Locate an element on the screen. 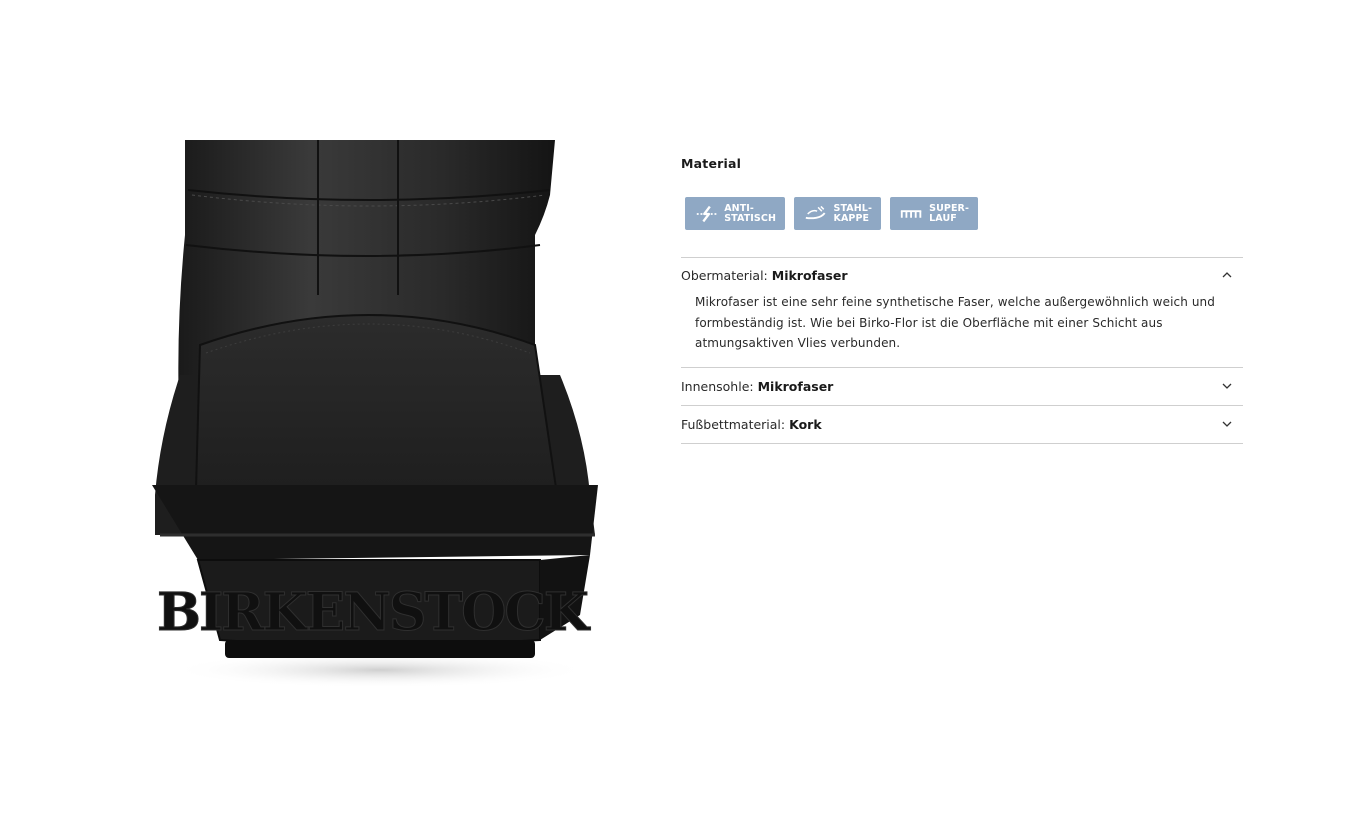 This screenshot has height=830, width=1350. accordion-header-upper-material: Obermaterial: Mikrofaser is located at coordinates (962, 274).